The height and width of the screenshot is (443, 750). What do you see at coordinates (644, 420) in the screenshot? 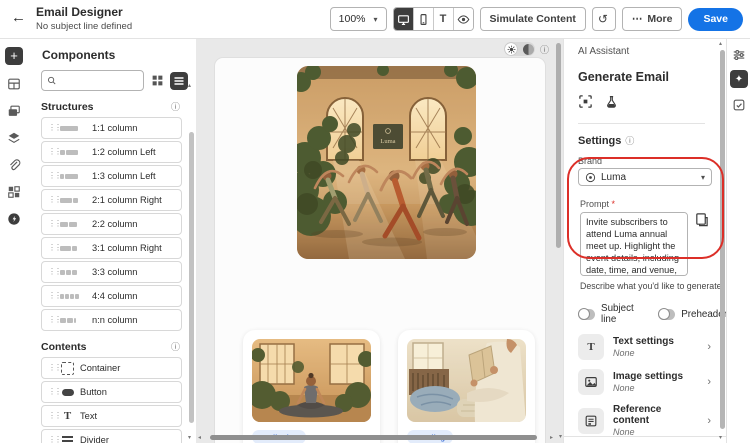
I see `reference-content-row: Reference content None ›` at bounding box center [644, 420].